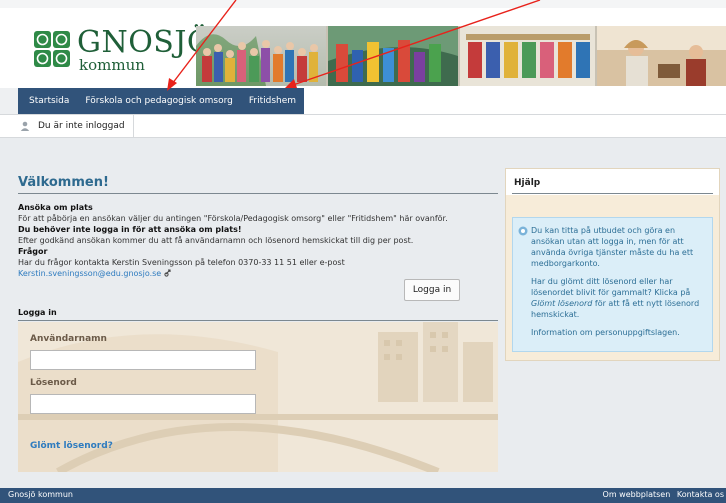  I want to click on help-title-bar: Hjälp, so click(612, 182).